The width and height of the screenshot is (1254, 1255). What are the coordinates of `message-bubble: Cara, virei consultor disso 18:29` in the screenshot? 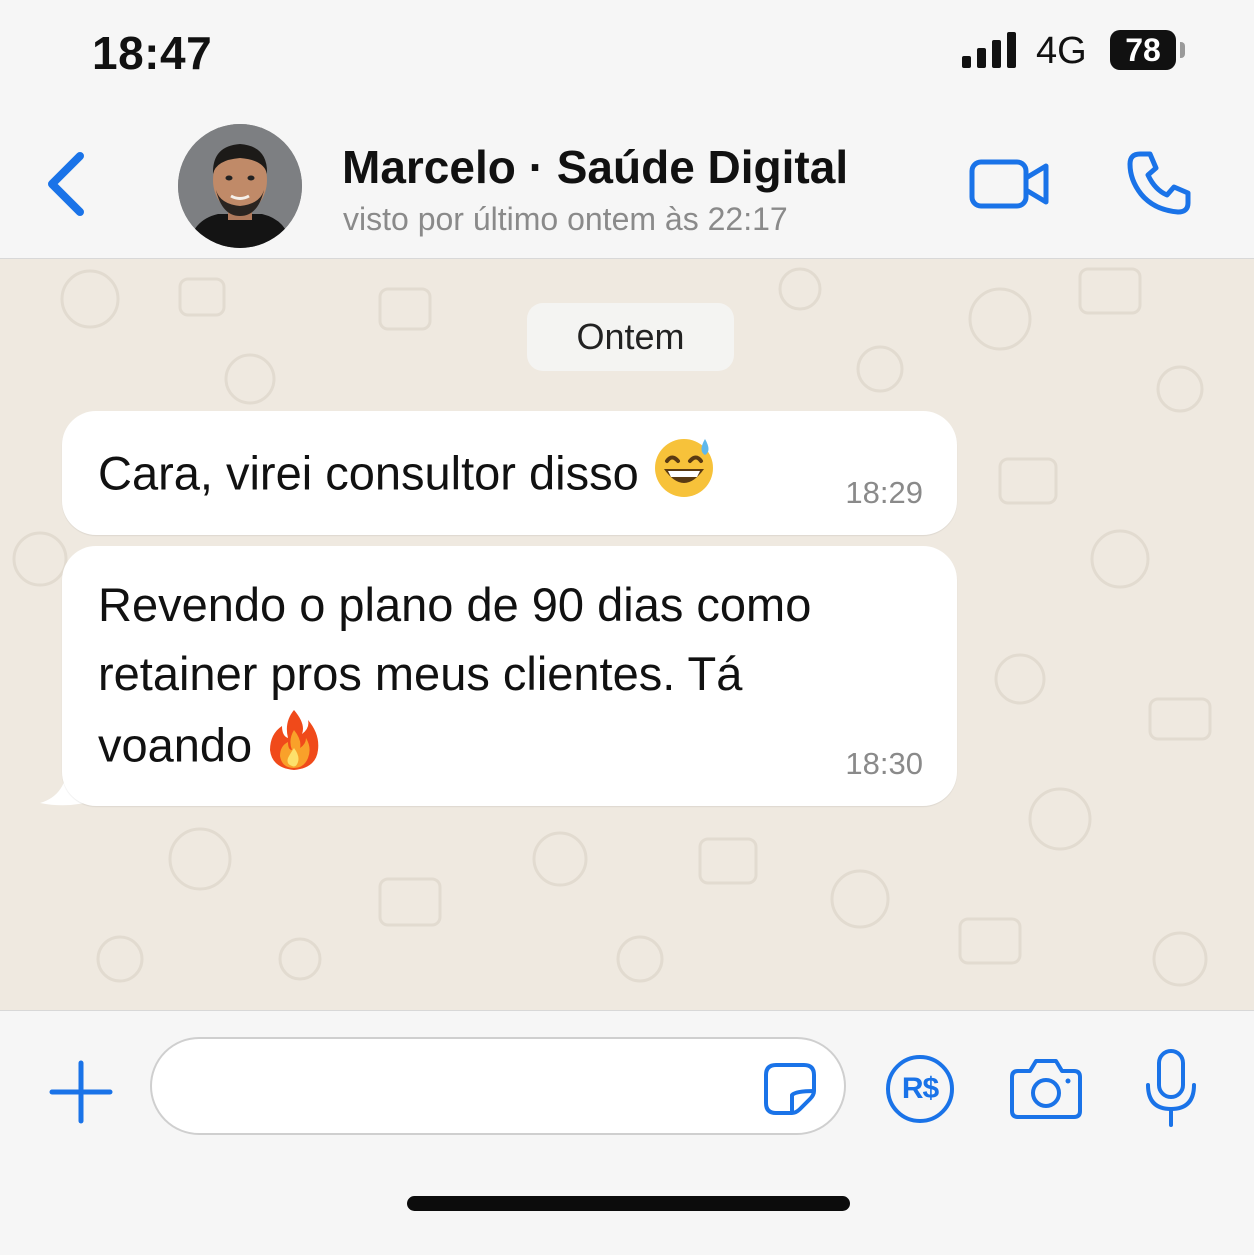 It's located at (509, 473).